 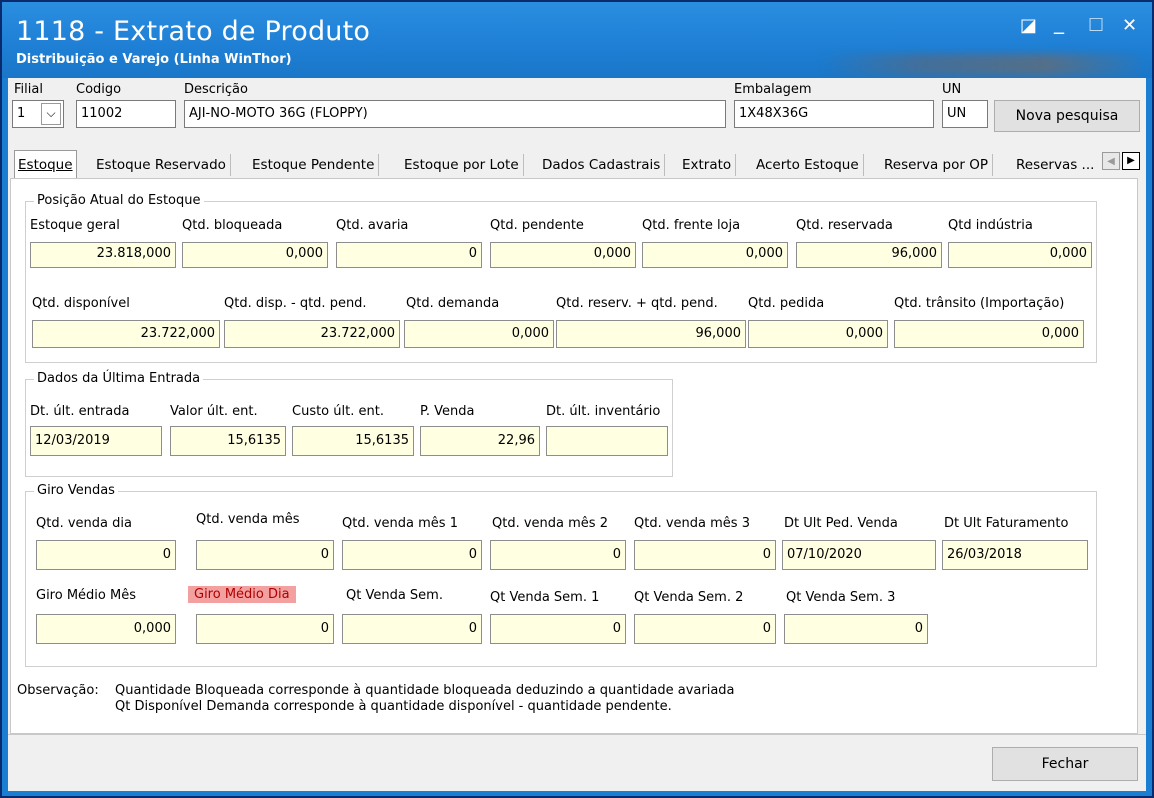 I want to click on maximize-icon: ☐, so click(x=1096, y=26).